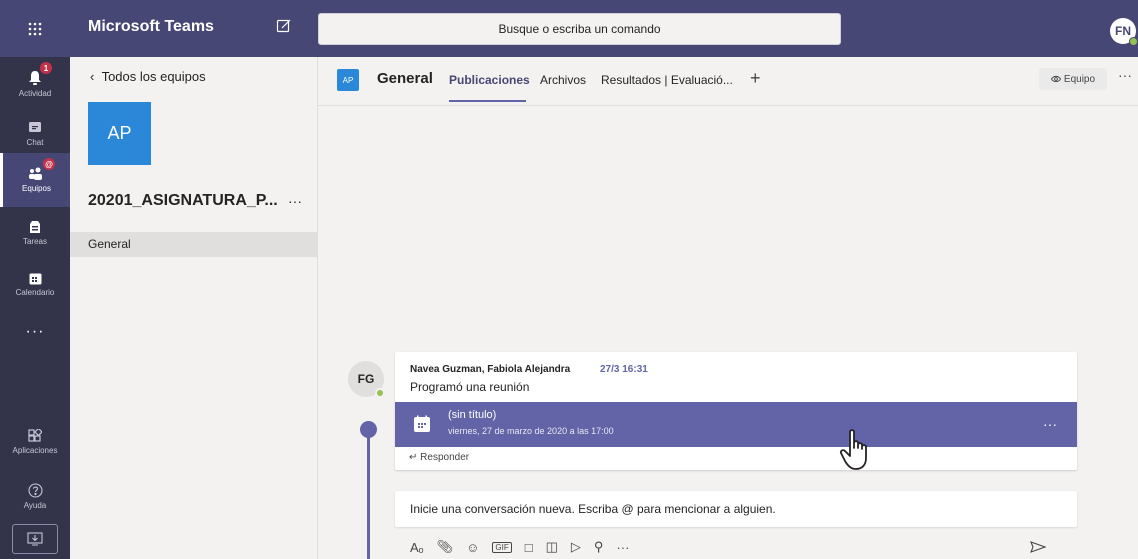 This screenshot has height=559, width=1138. Describe the element at coordinates (368, 429) in the screenshot. I see `thread-dot` at that location.